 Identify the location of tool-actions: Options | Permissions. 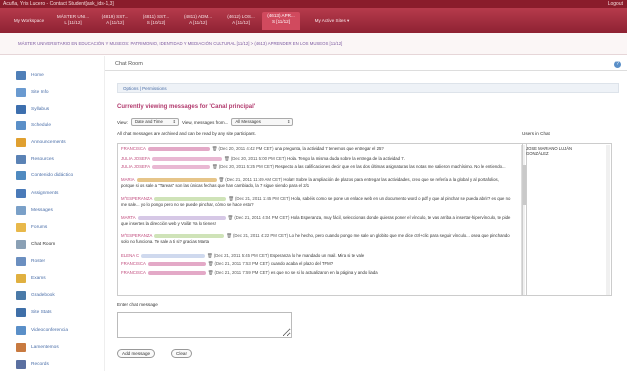
(368, 88).